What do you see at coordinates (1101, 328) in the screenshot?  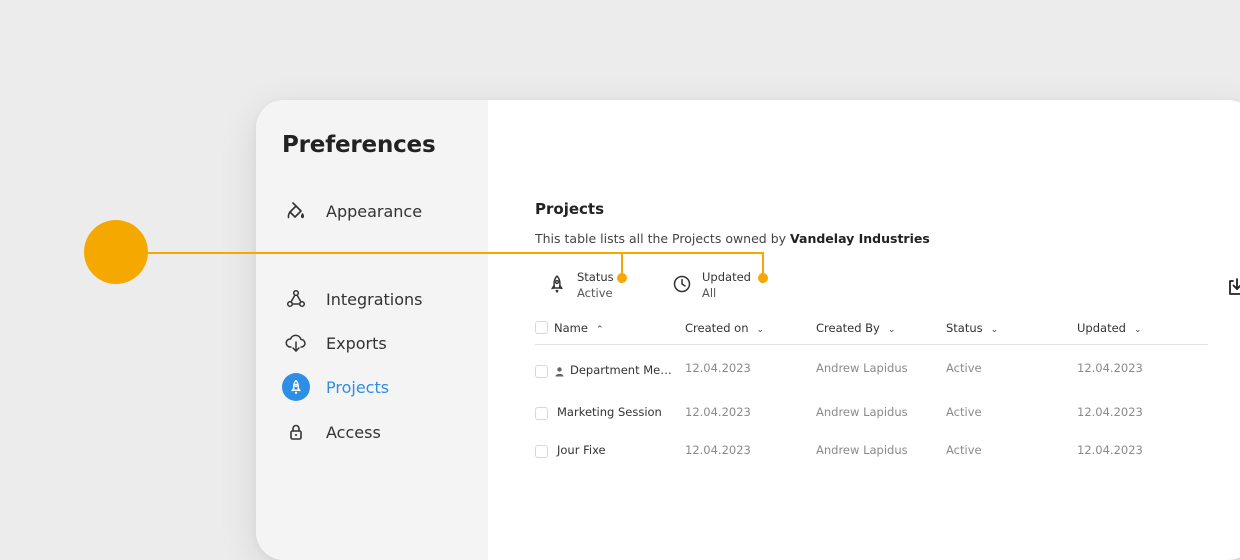 I see `column-label: Updated` at bounding box center [1101, 328].